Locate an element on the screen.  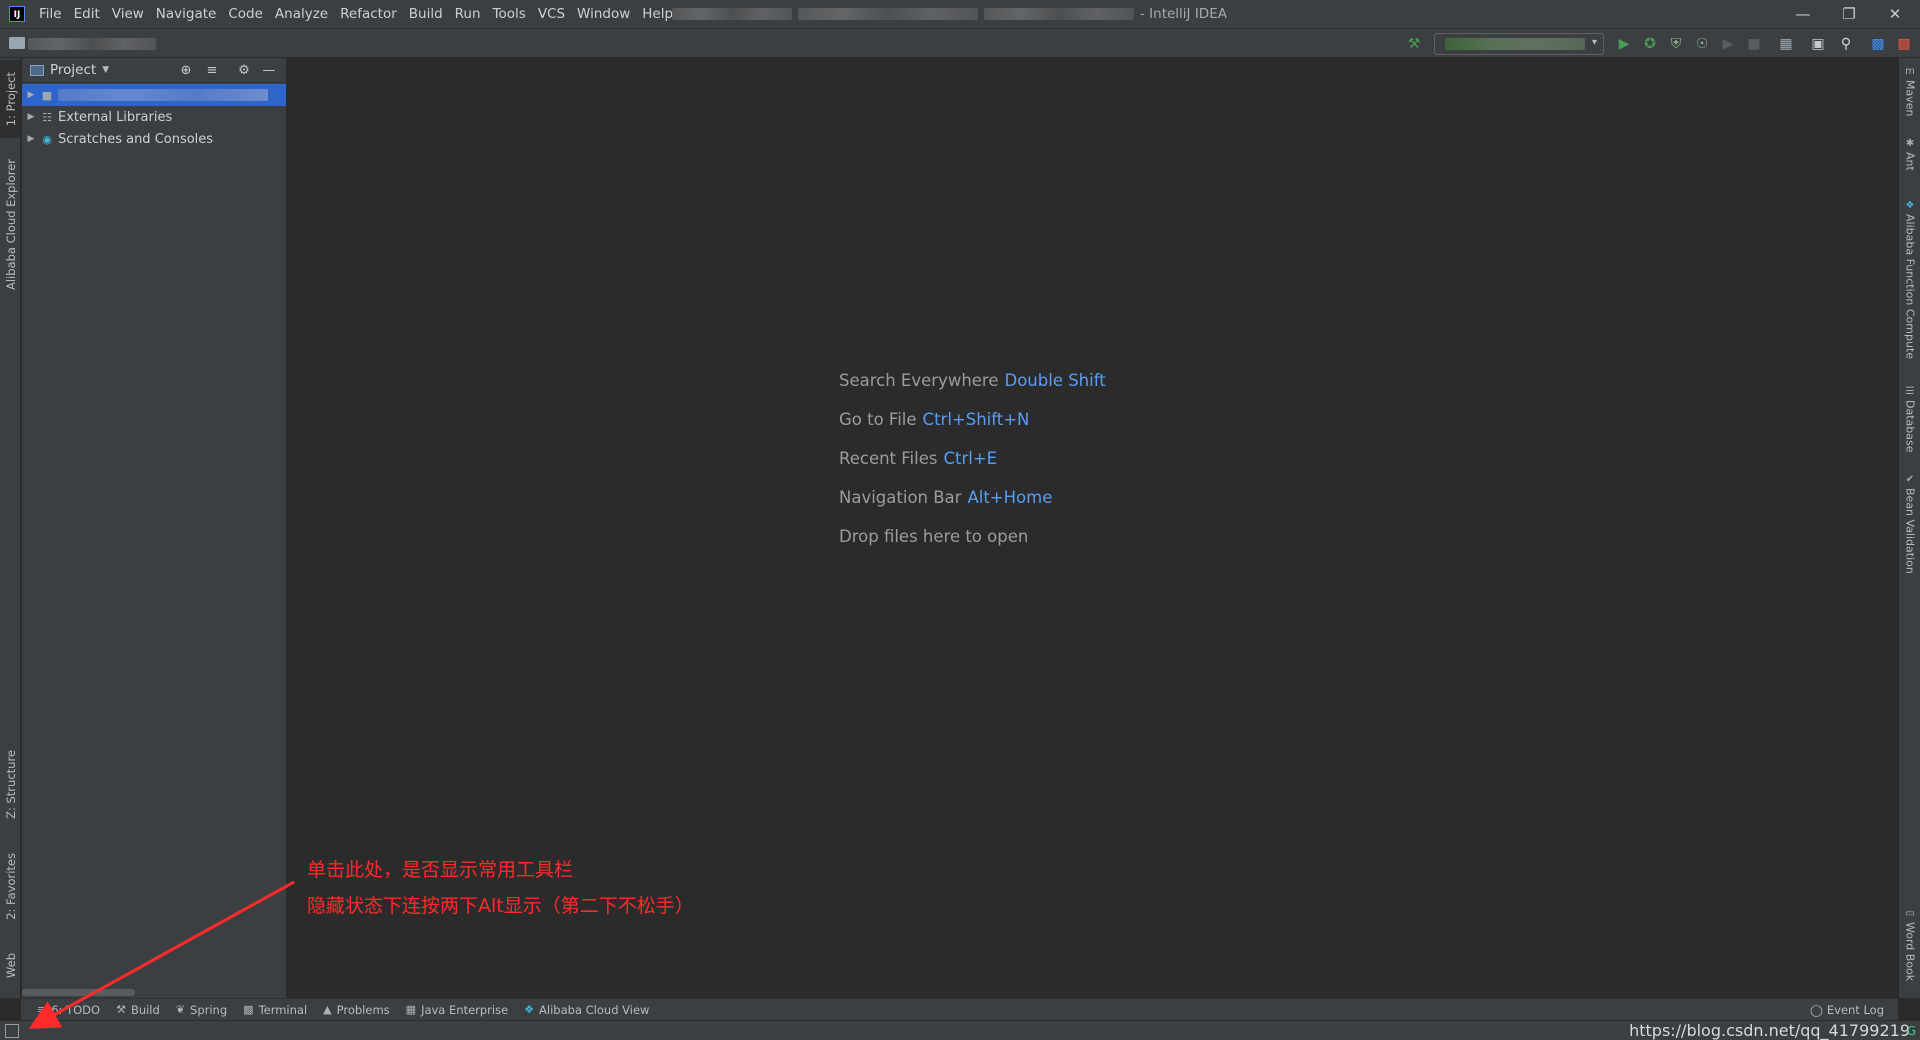
menu-window: Window is located at coordinates (603, 14).